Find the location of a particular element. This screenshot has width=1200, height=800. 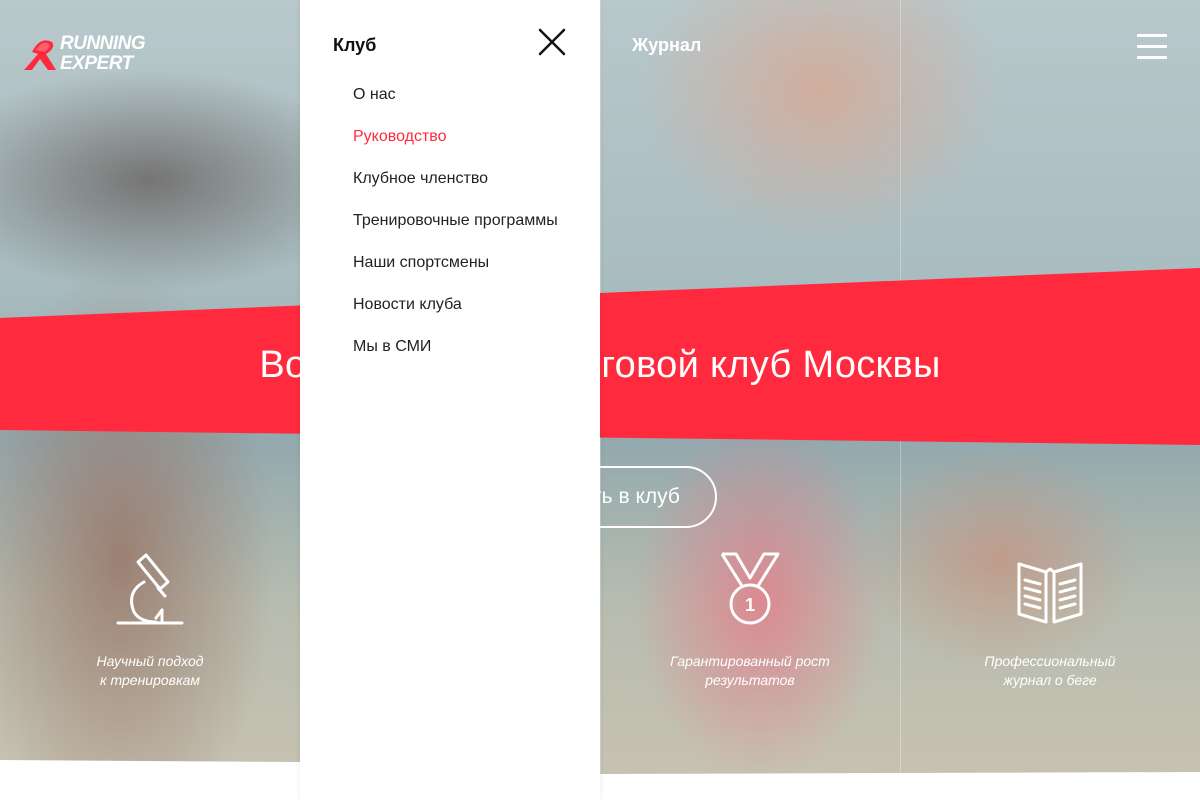

dropdown-item-leadership: Руководство is located at coordinates (455, 147).